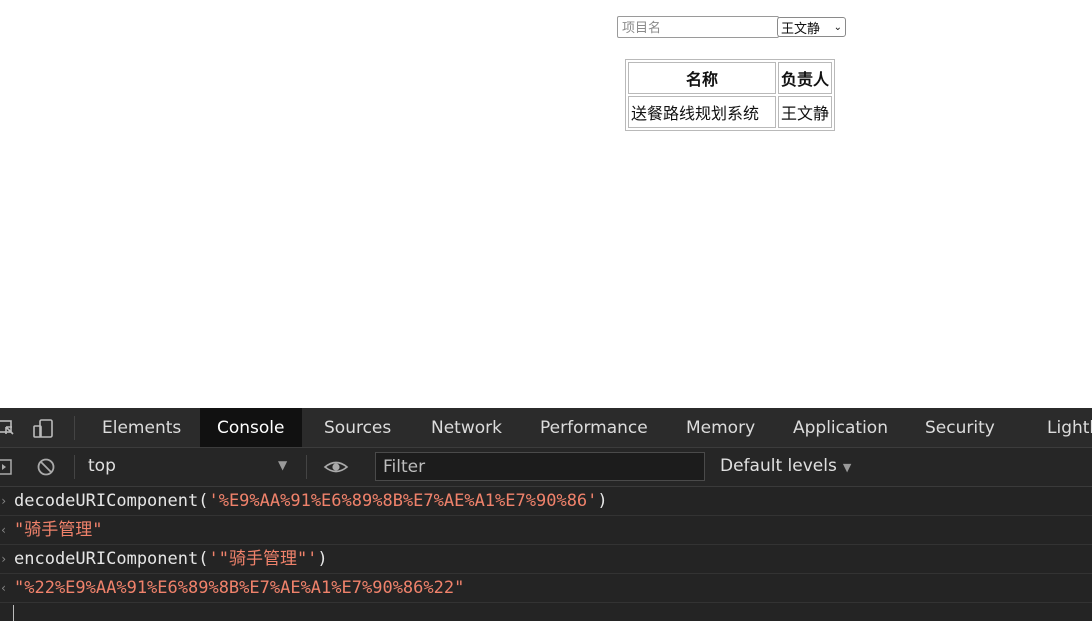 This screenshot has height=621, width=1092. Describe the element at coordinates (7, 467) in the screenshot. I see `sidebar-toggle-icon` at that location.